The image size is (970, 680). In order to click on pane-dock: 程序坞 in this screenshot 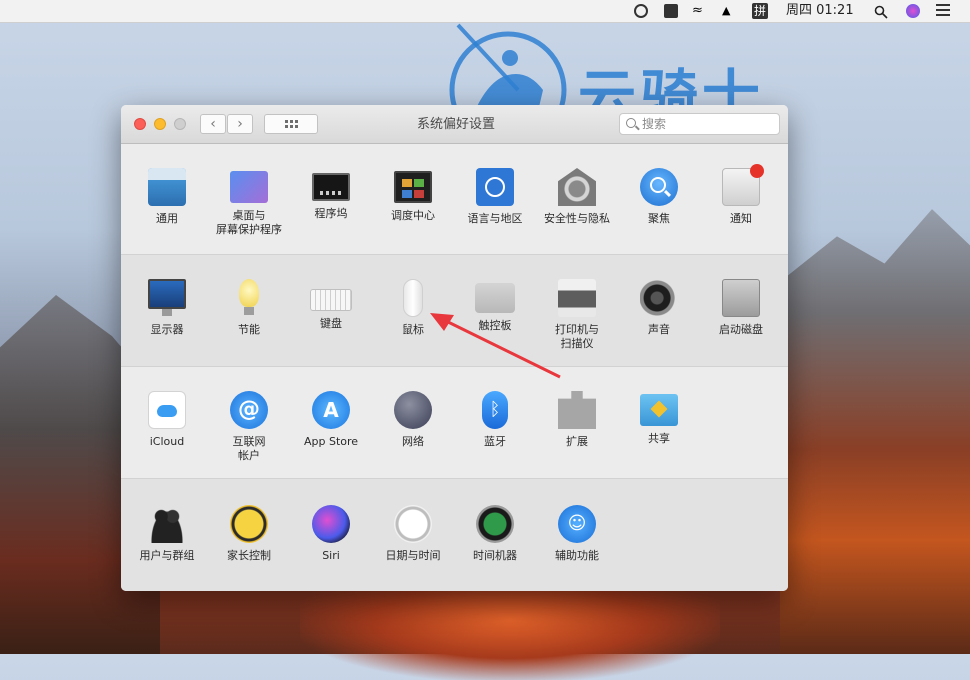, I will do `click(331, 194)`.